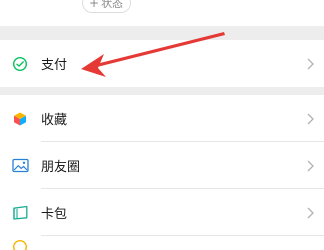  I want to click on plus-icon: +, so click(94, 5).